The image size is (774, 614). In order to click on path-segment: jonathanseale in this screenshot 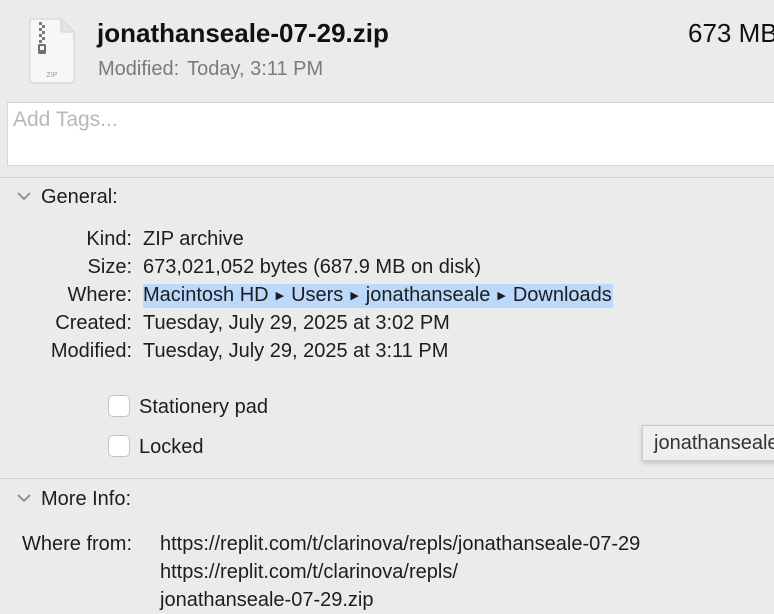, I will do `click(428, 295)`.